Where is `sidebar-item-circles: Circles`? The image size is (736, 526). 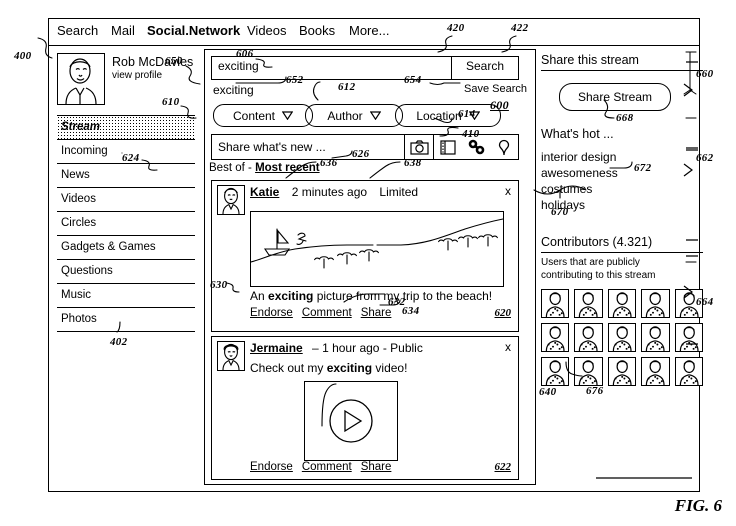 sidebar-item-circles: Circles is located at coordinates (126, 224).